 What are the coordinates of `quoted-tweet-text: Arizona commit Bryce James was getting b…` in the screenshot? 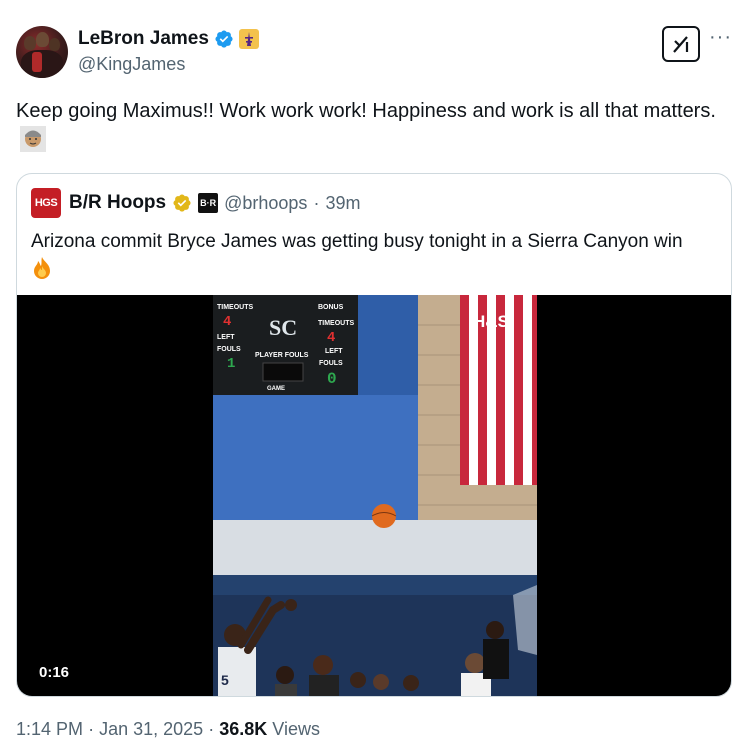 It's located at (376, 256).